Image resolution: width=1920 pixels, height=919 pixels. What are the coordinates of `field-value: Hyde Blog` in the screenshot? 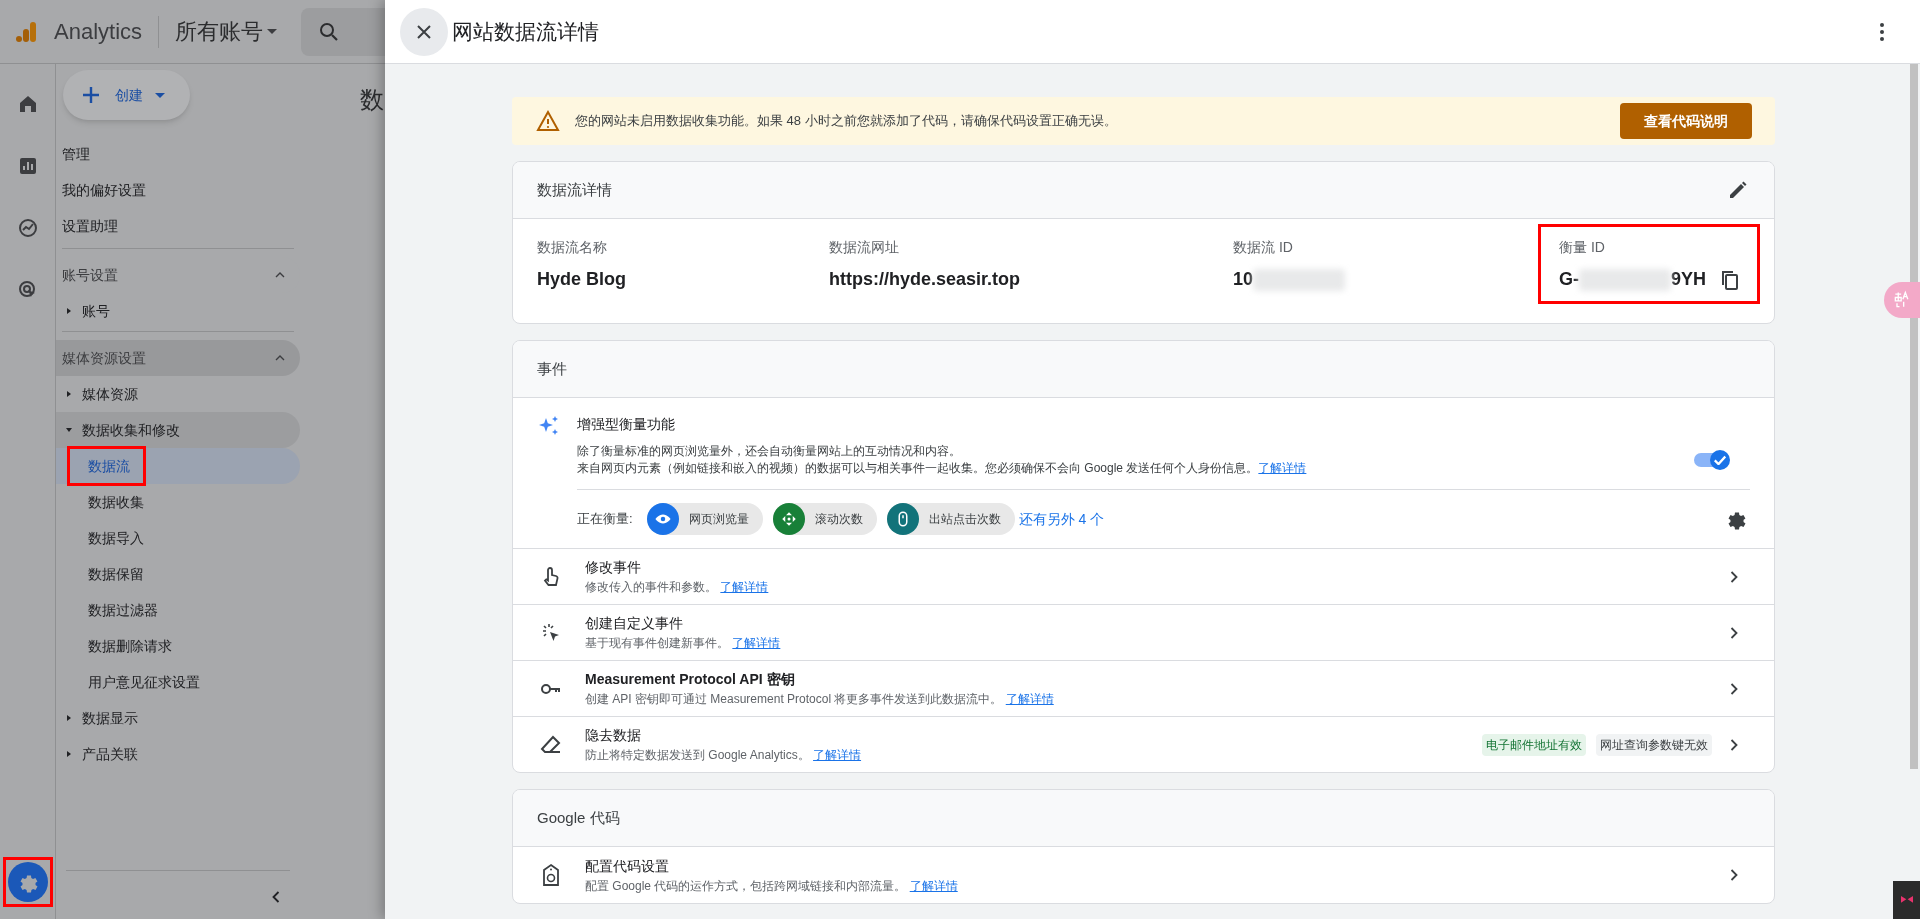 It's located at (581, 279).